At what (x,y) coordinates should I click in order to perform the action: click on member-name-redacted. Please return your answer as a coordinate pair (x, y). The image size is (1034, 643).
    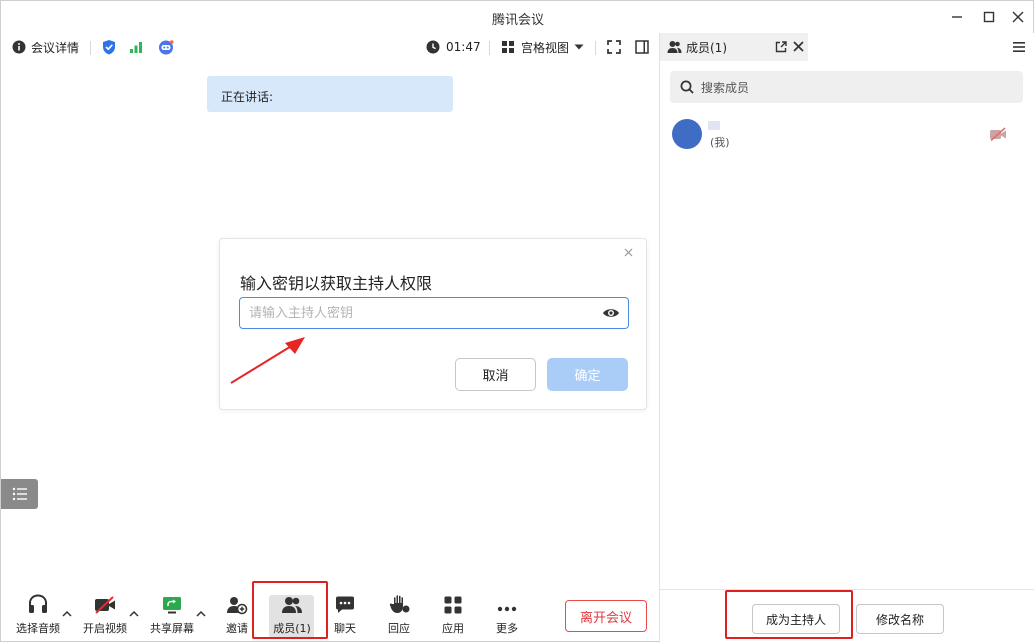
    Looking at the image, I should click on (714, 125).